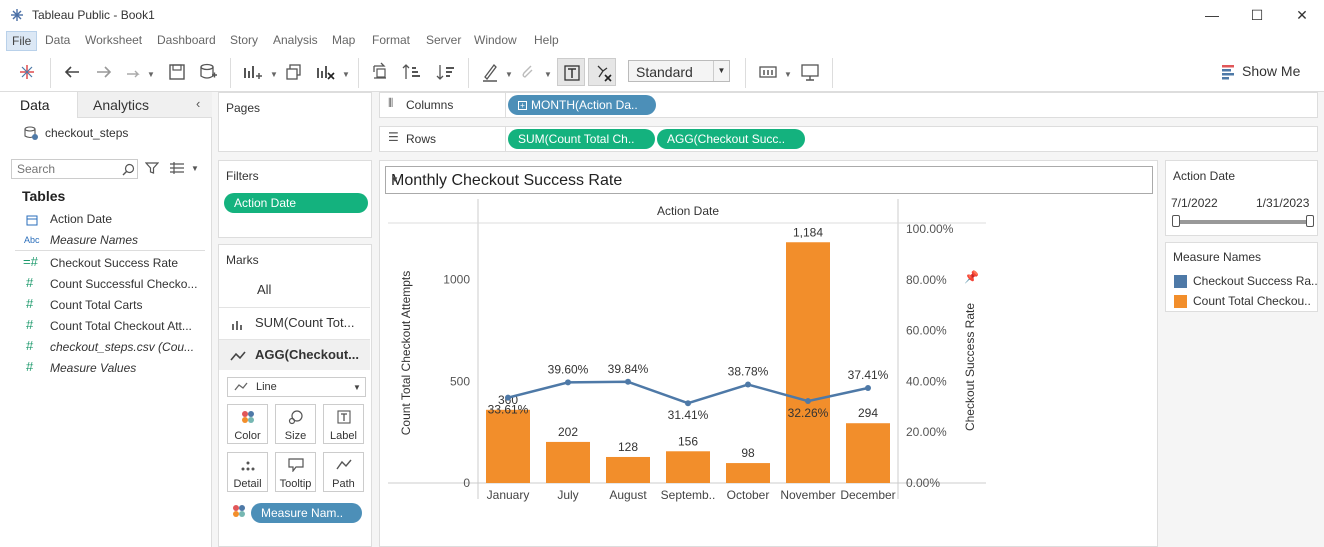  What do you see at coordinates (72, 72) in the screenshot?
I see `undo-icon` at bounding box center [72, 72].